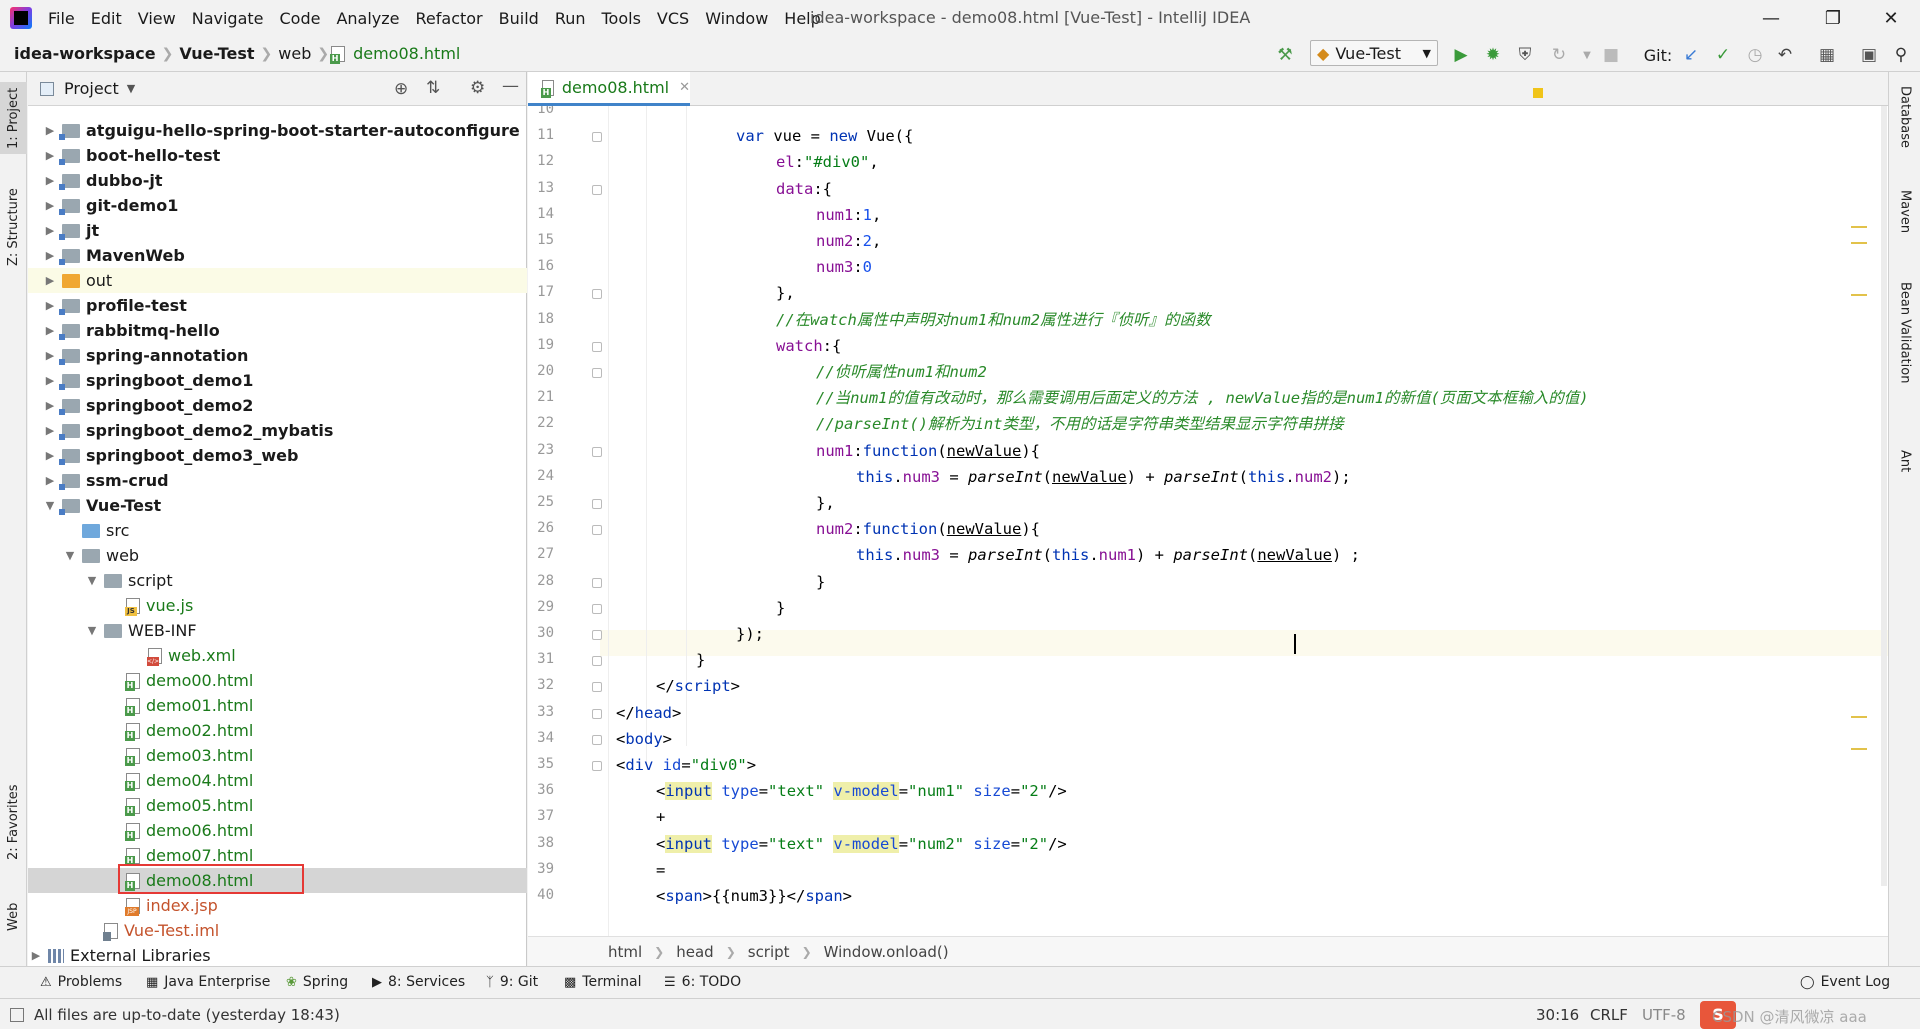 The width and height of the screenshot is (1920, 1029). What do you see at coordinates (277, 730) in the screenshot?
I see `tree-item: demo02.html` at bounding box center [277, 730].